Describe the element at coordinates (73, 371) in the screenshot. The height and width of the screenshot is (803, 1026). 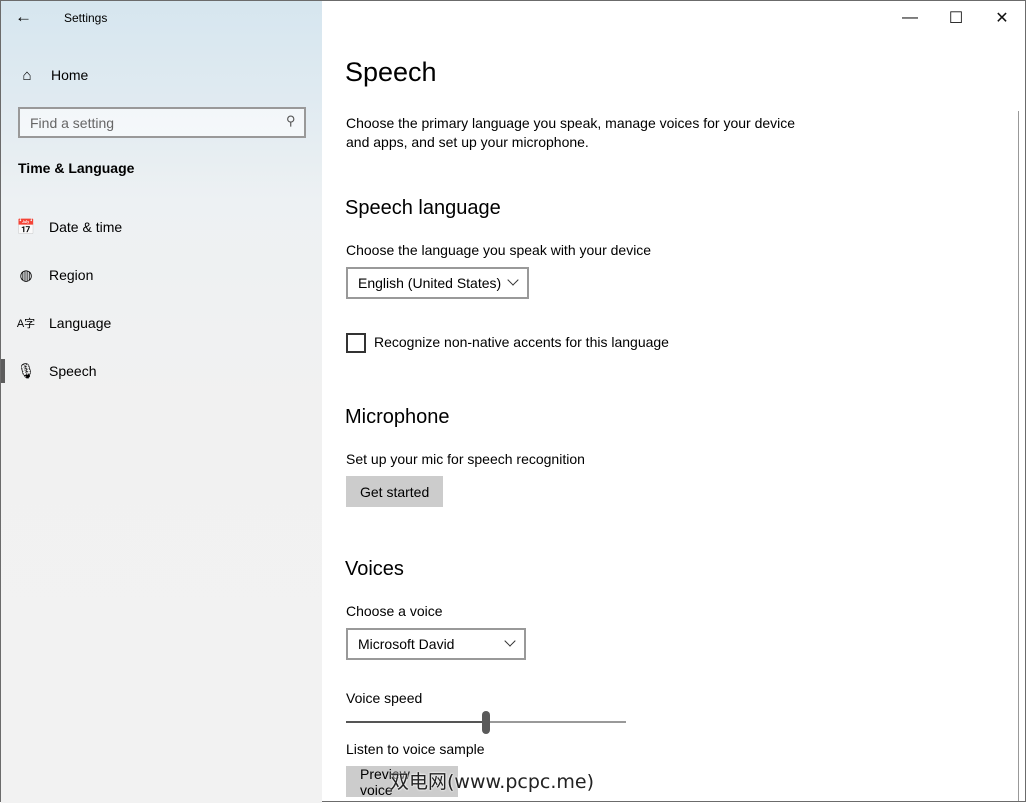
I see `nav-label: Speech` at that location.